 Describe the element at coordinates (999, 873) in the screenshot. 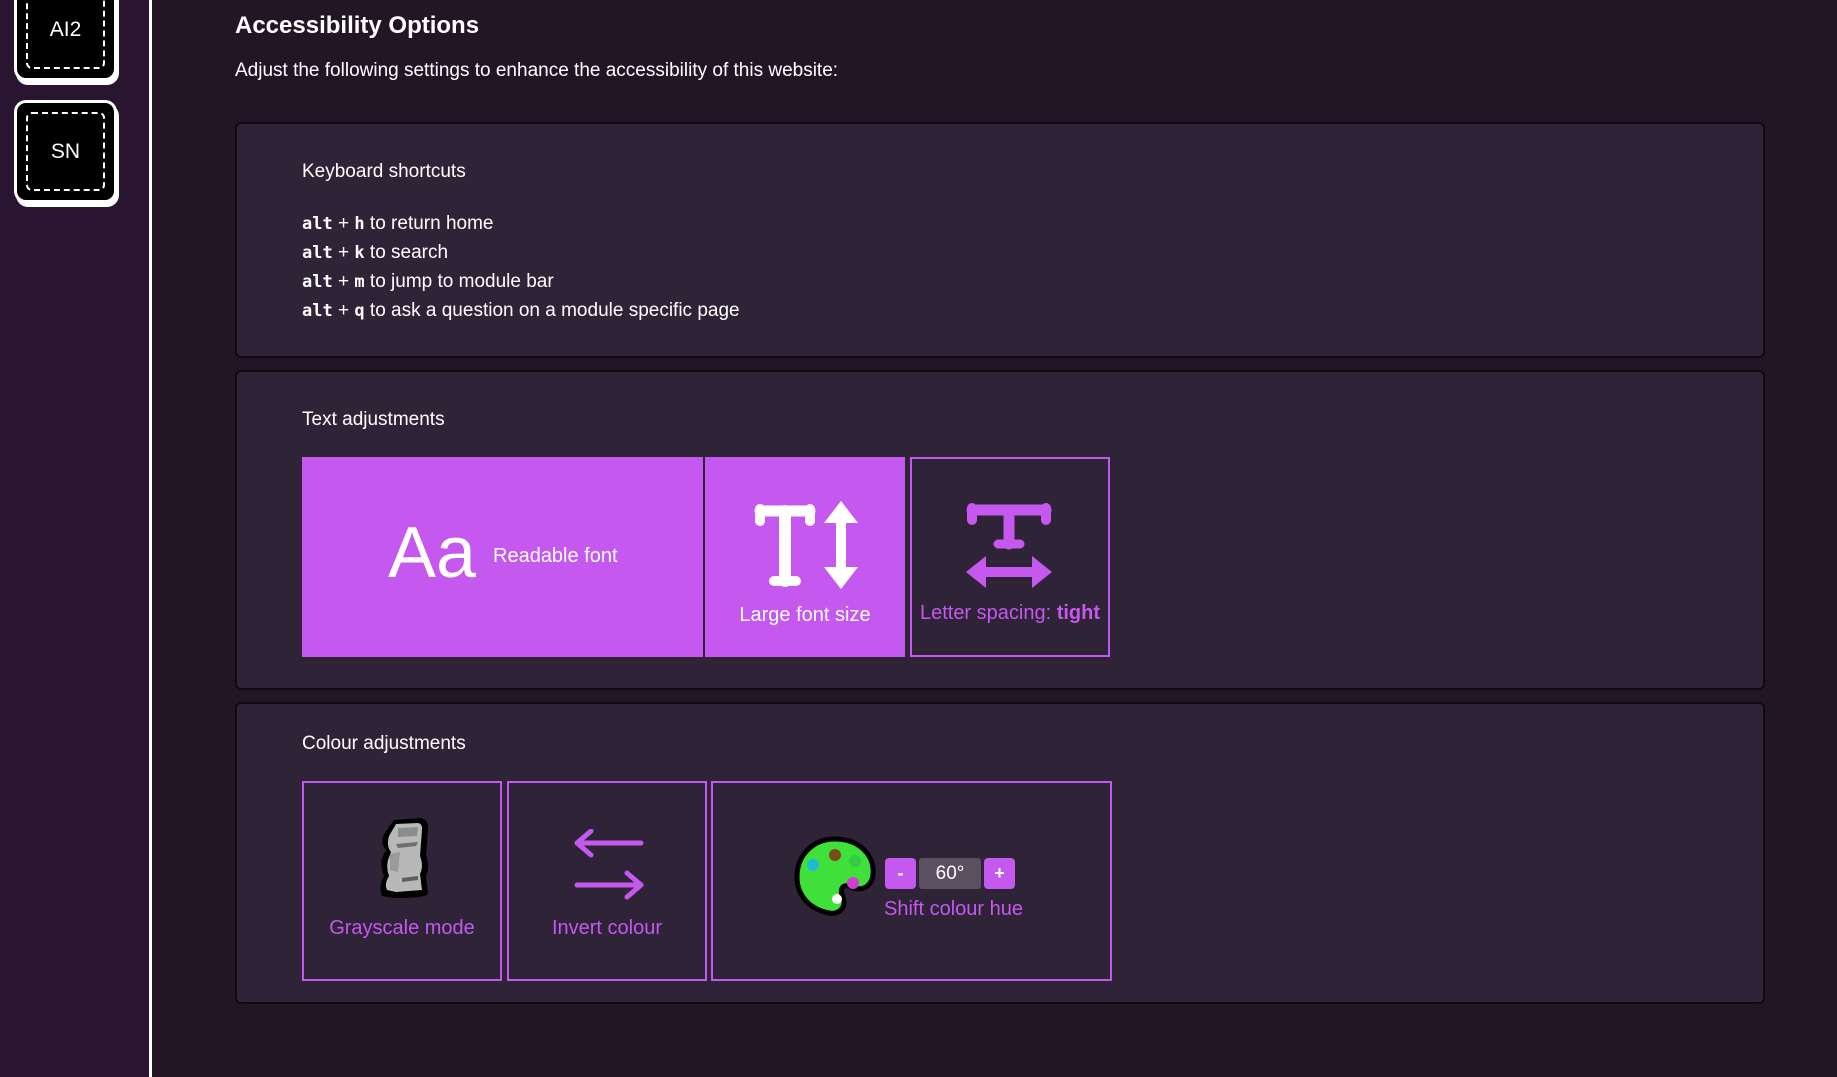

I see `hue-increase-button: +` at that location.